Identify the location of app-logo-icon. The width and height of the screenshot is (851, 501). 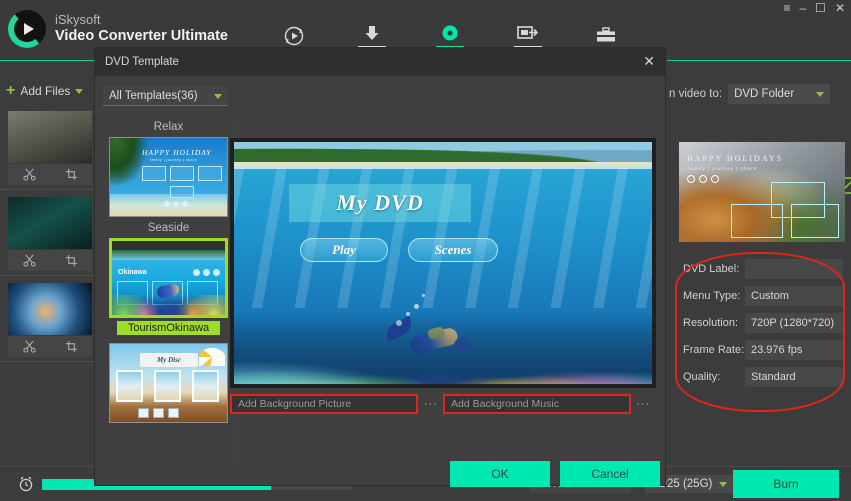
(27, 29).